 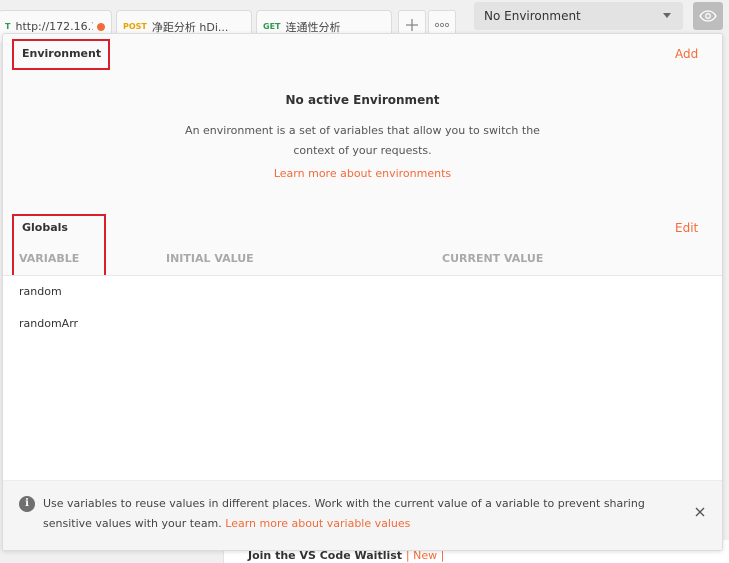 What do you see at coordinates (62, 53) in the screenshot?
I see `environment-title: Environment` at bounding box center [62, 53].